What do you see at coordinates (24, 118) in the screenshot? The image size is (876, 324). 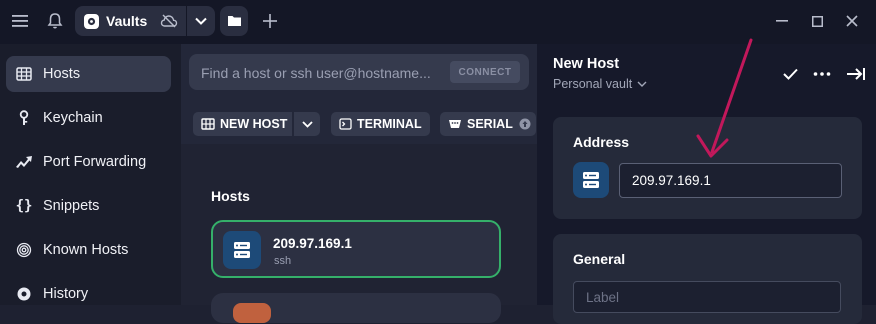 I see `key-icon` at bounding box center [24, 118].